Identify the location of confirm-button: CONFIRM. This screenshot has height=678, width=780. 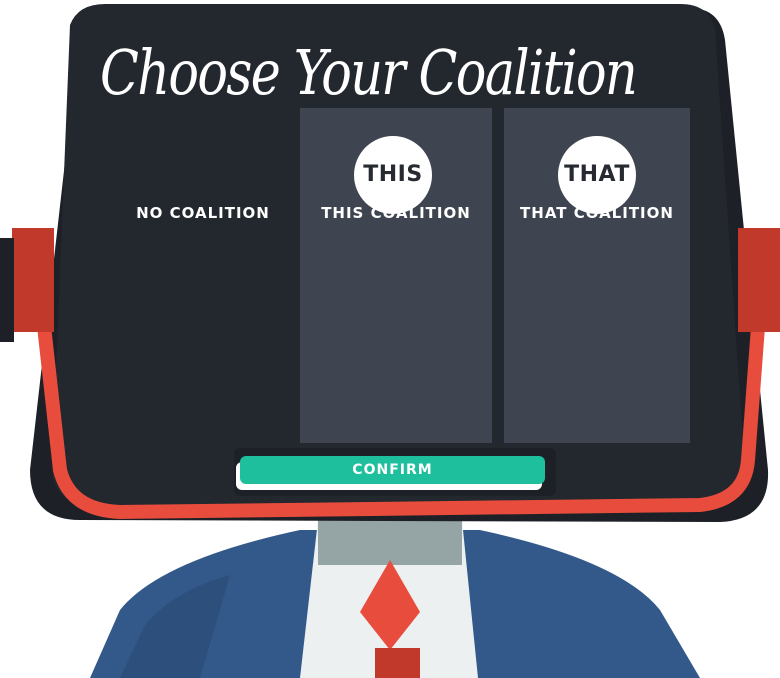
(392, 470).